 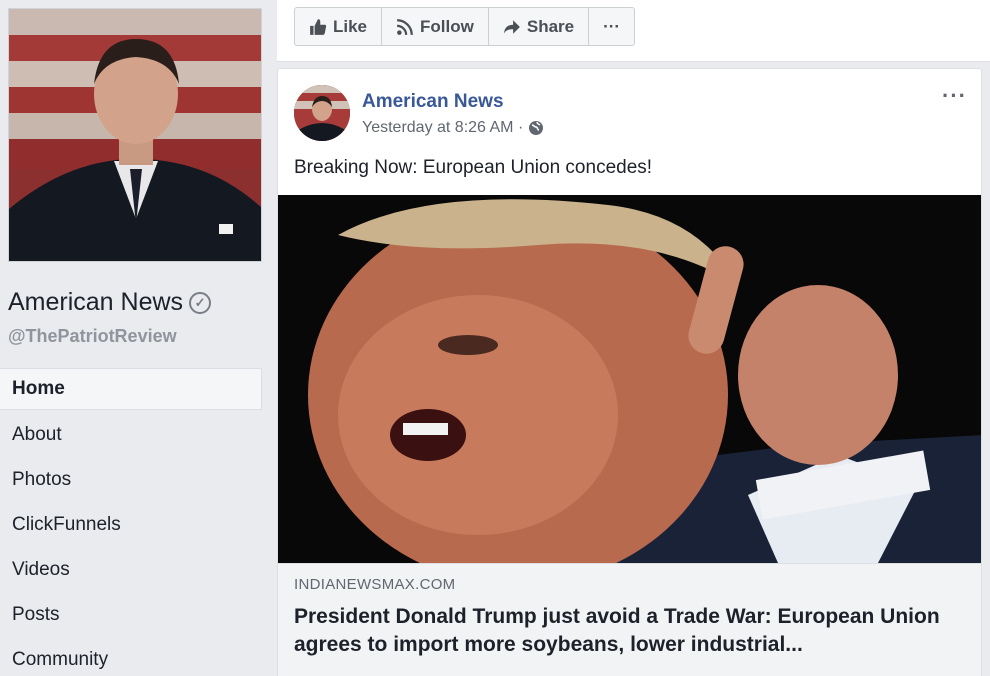 What do you see at coordinates (536, 128) in the screenshot?
I see `globe-icon` at bounding box center [536, 128].